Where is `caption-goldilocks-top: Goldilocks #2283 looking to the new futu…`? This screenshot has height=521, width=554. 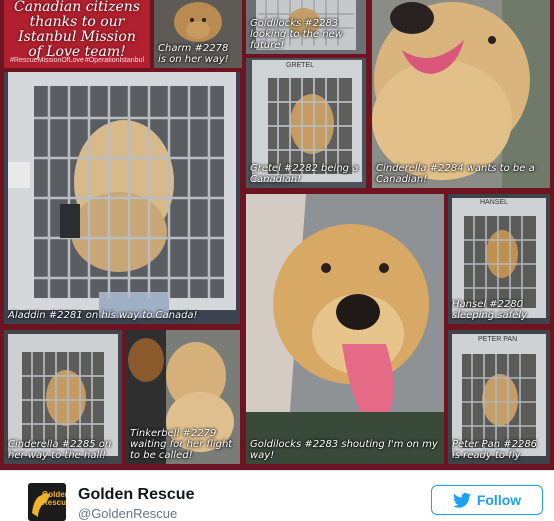 caption-goldilocks-top: Goldilocks #2283 looking to the new futu… is located at coordinates (296, 34).